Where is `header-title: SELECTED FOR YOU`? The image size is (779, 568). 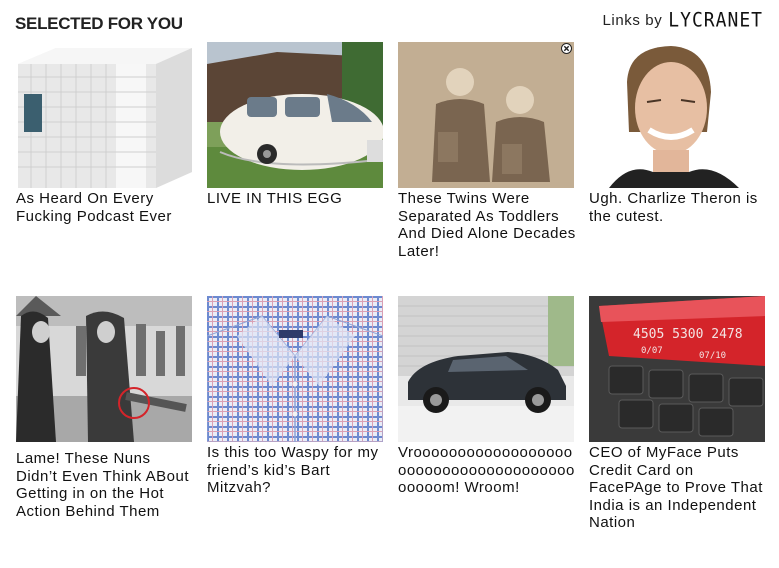
header-title: SELECTED FOR YOU is located at coordinates (99, 23).